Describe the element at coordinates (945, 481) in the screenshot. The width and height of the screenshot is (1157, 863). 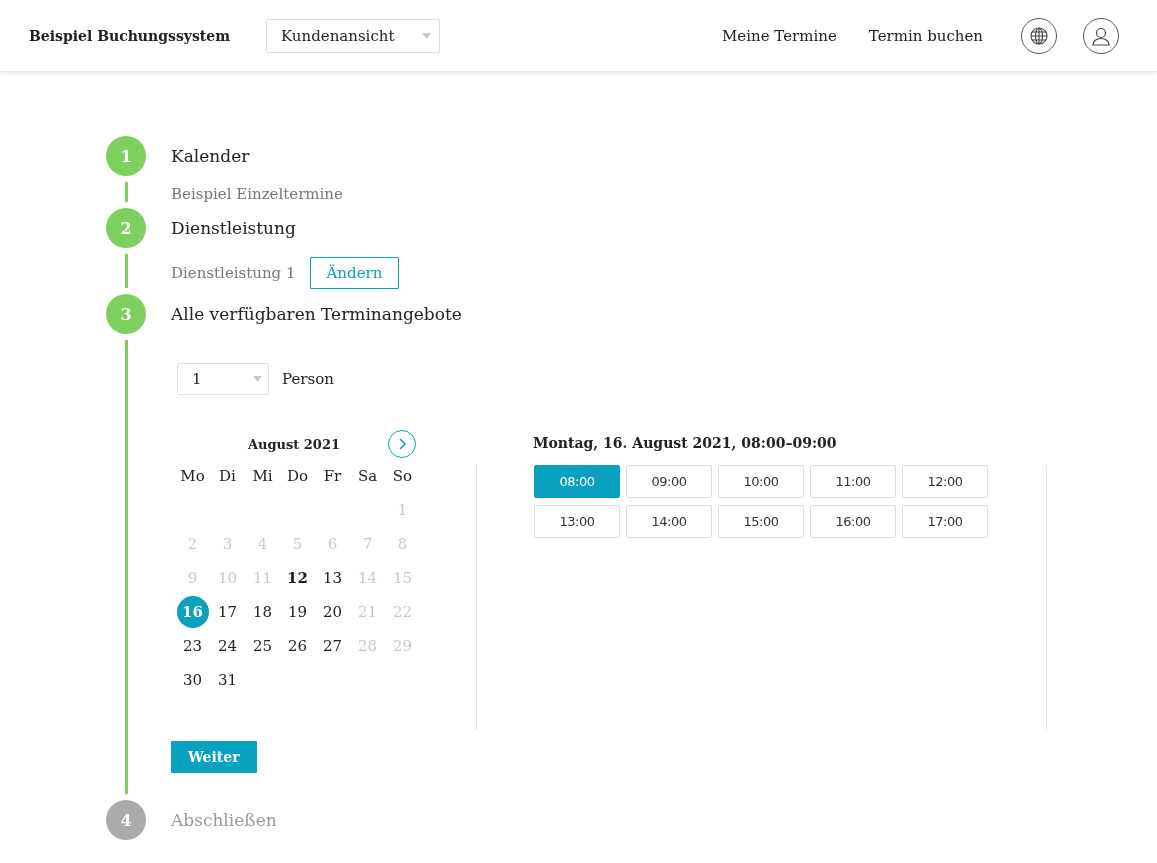
I see `time-slot: 12:00` at that location.